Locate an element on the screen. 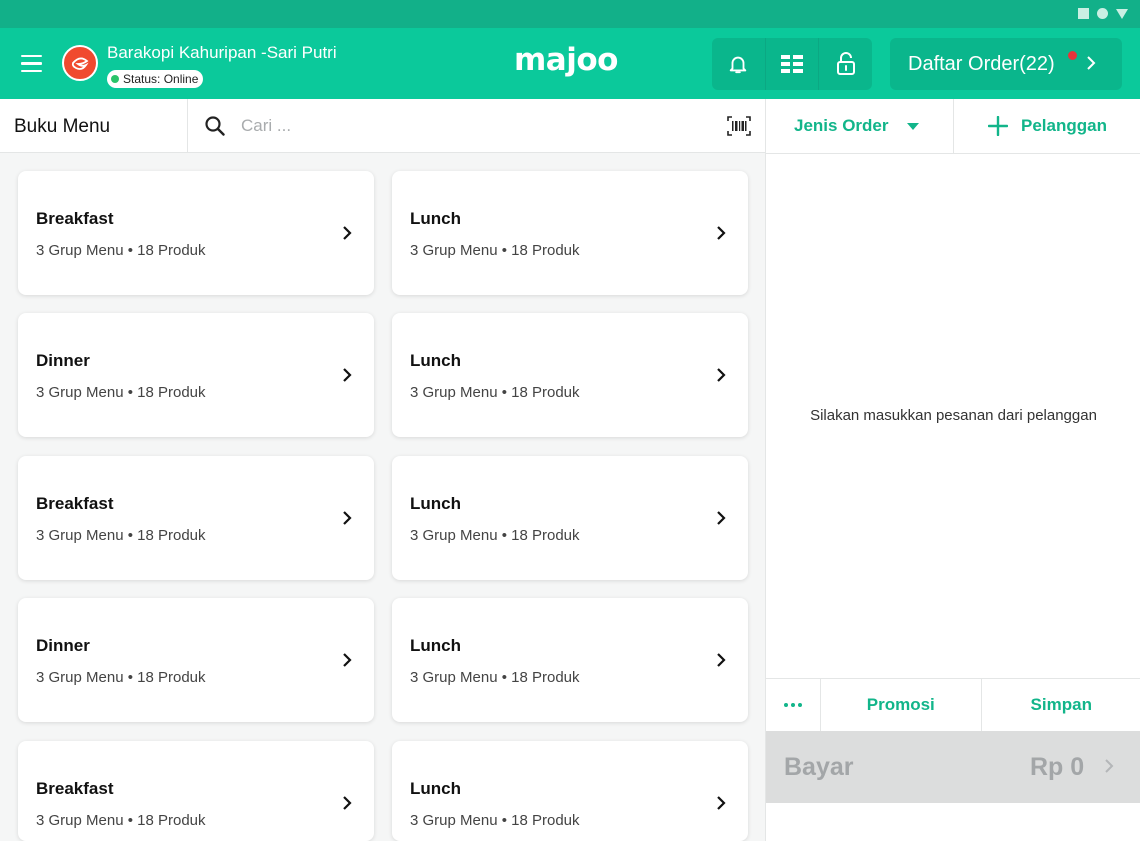  notification-button is located at coordinates (739, 64).